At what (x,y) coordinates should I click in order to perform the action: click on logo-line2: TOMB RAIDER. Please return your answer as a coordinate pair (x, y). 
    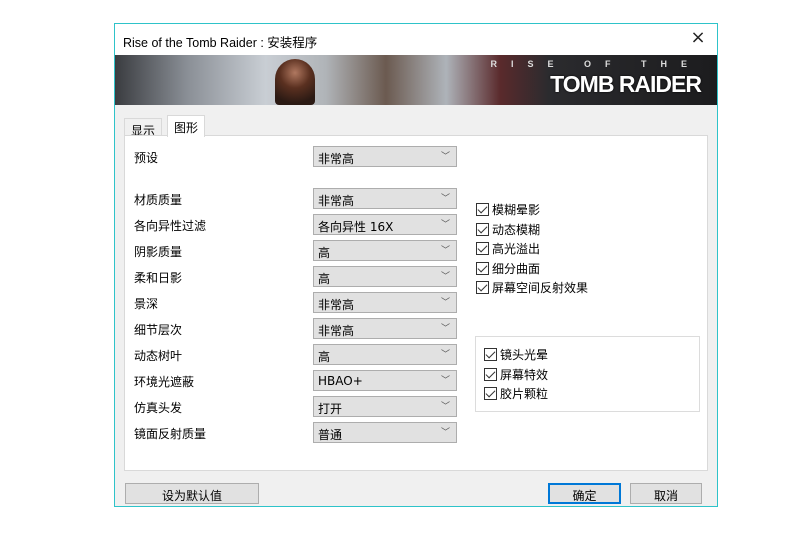
    Looking at the image, I should click on (626, 84).